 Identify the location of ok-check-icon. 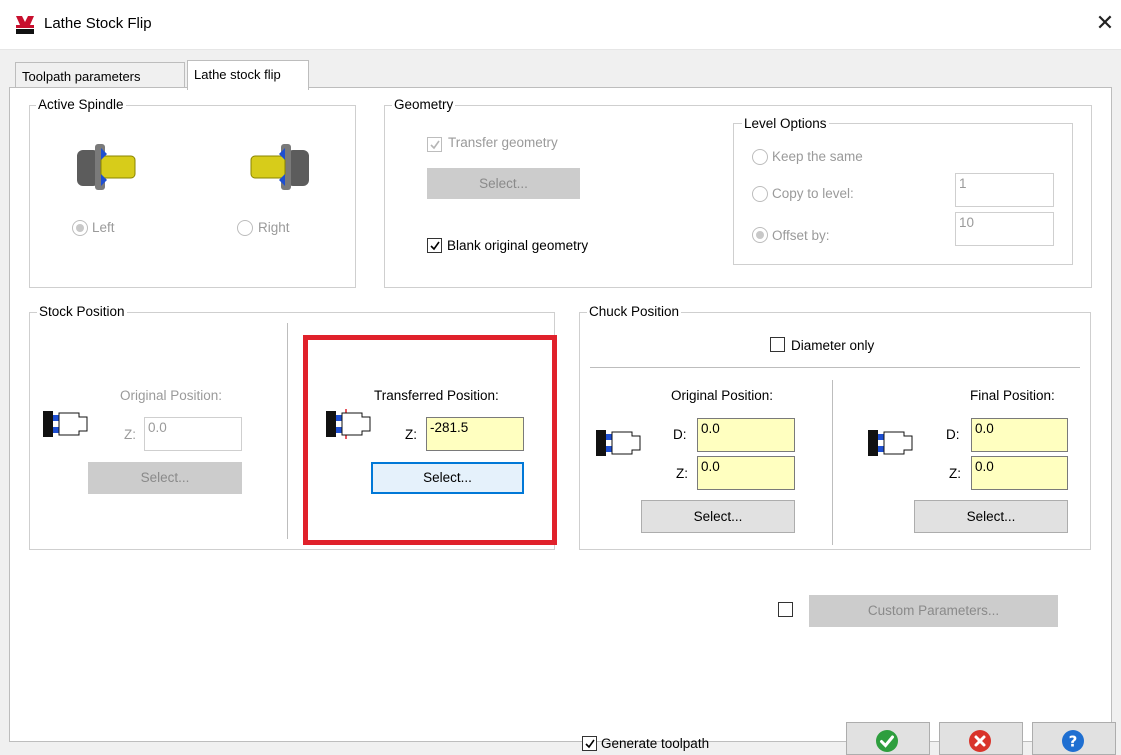
(887, 741).